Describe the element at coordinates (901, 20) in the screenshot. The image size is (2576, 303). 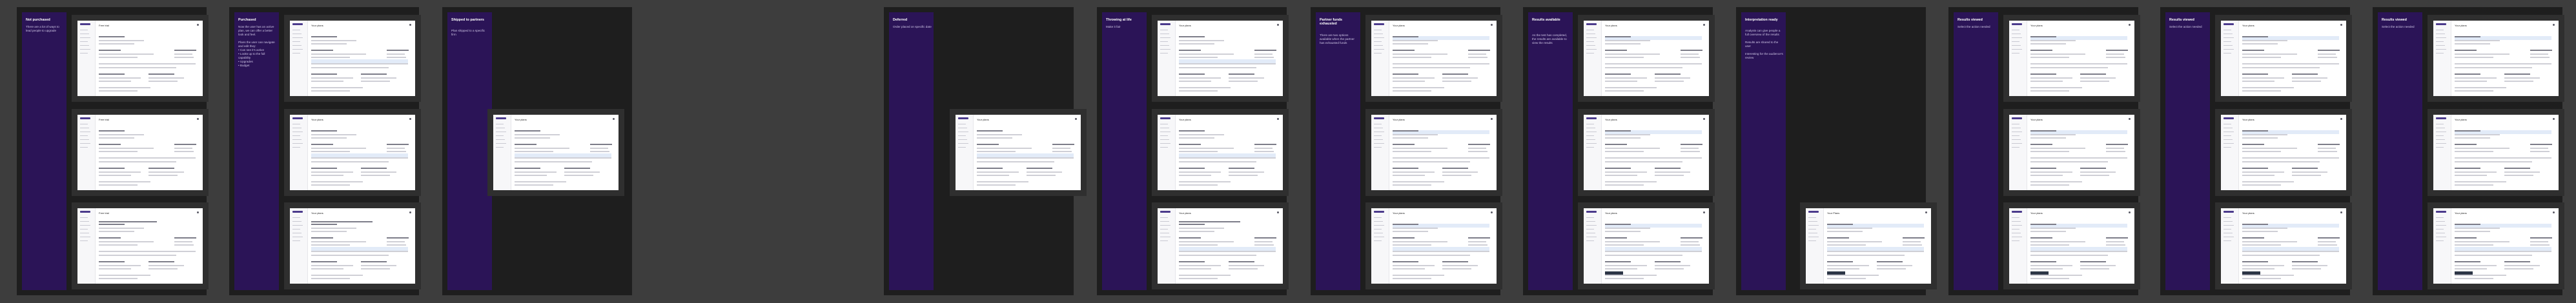
I see `board-title: Deferred` at that location.